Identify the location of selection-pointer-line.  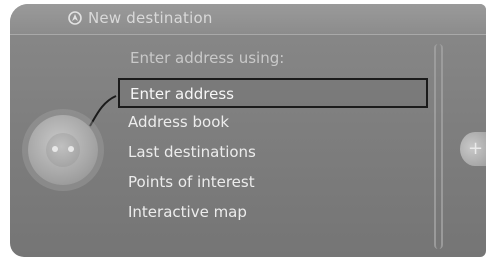
(103, 111).